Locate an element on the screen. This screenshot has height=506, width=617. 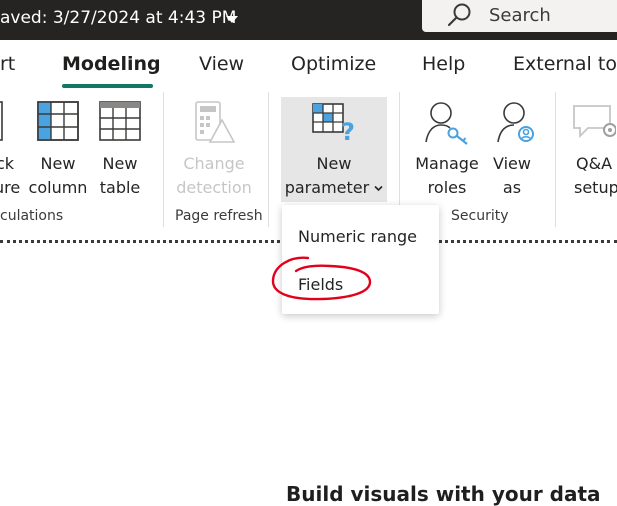
quick-measure-label-line1: ck is located at coordinates (7, 163).